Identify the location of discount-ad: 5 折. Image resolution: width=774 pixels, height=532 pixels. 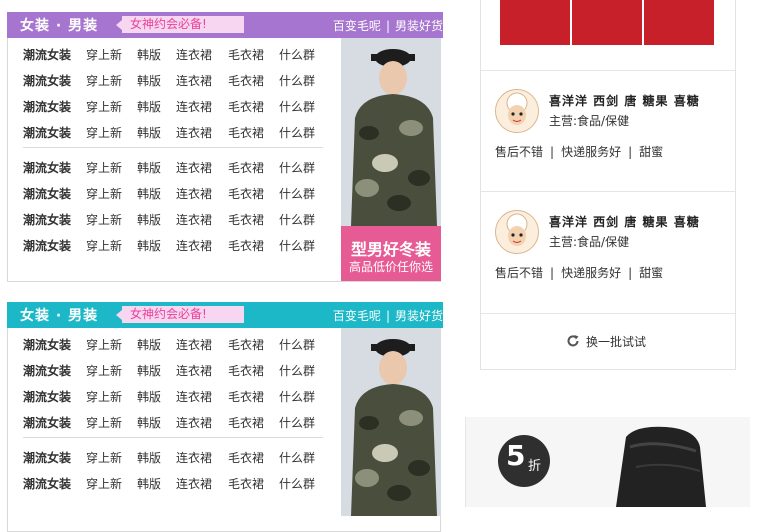
(607, 462).